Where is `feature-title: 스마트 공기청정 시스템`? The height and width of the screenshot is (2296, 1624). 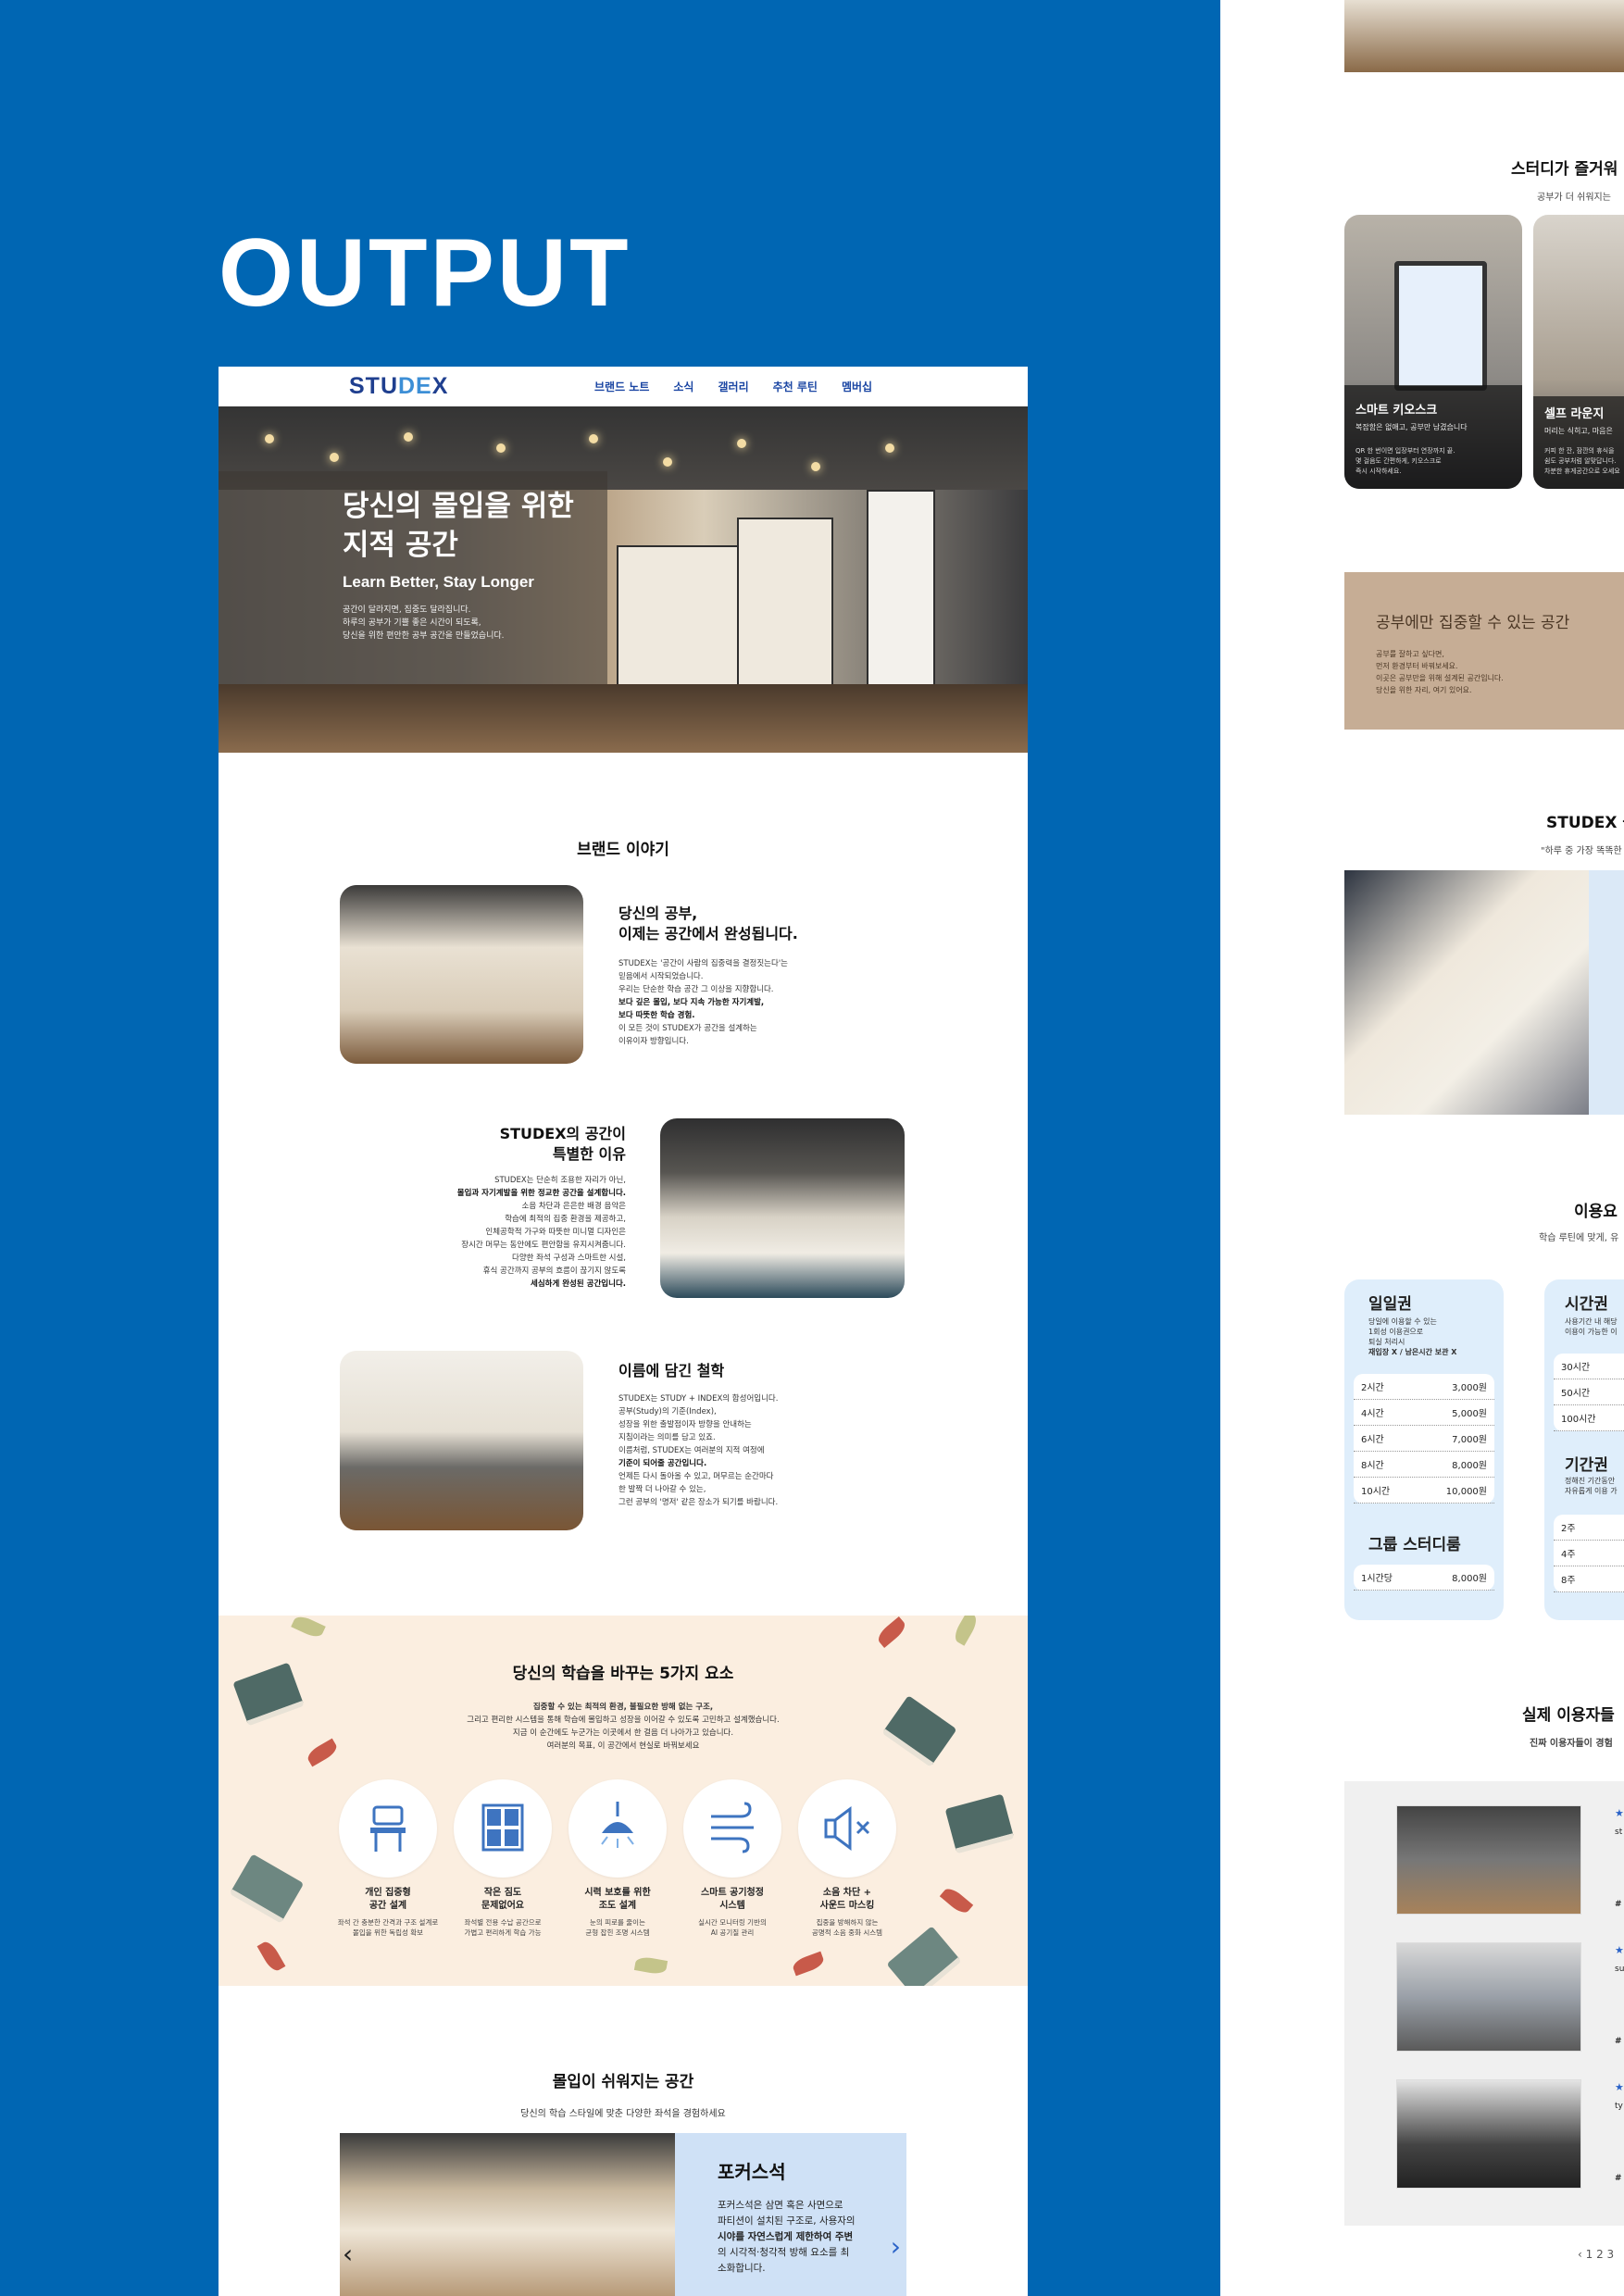 feature-title: 스마트 공기청정 시스템 is located at coordinates (732, 1899).